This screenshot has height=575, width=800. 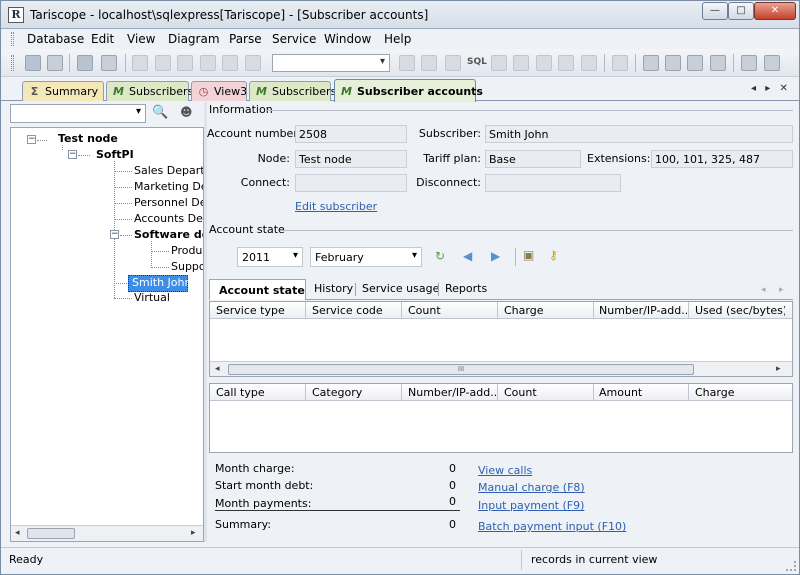 What do you see at coordinates (461, 369) in the screenshot?
I see `scroll-thumb: III` at bounding box center [461, 369].